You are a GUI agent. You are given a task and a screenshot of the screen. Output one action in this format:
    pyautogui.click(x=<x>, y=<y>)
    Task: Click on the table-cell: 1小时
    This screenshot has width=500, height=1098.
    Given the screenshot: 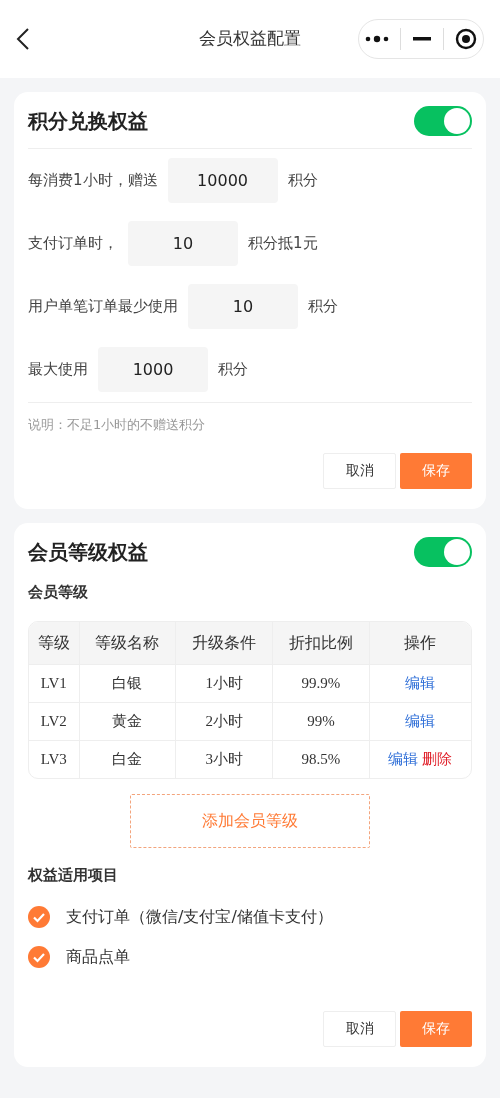 What is the action you would take?
    pyautogui.click(x=225, y=683)
    